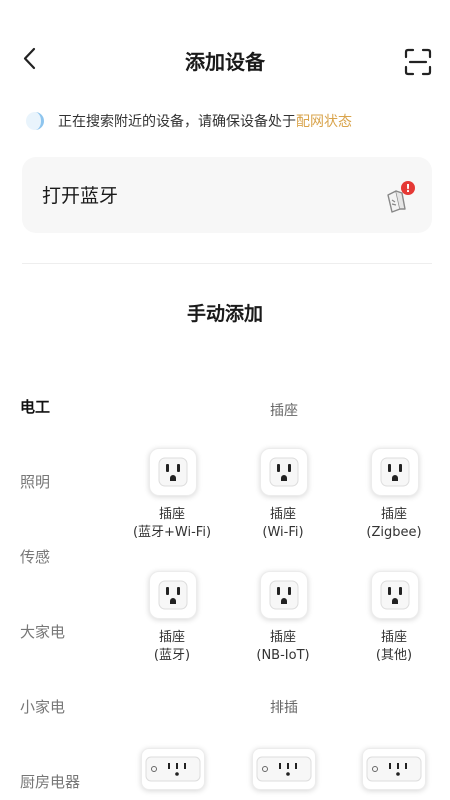  What do you see at coordinates (35, 481) in the screenshot?
I see `category-lighting: 照明` at bounding box center [35, 481].